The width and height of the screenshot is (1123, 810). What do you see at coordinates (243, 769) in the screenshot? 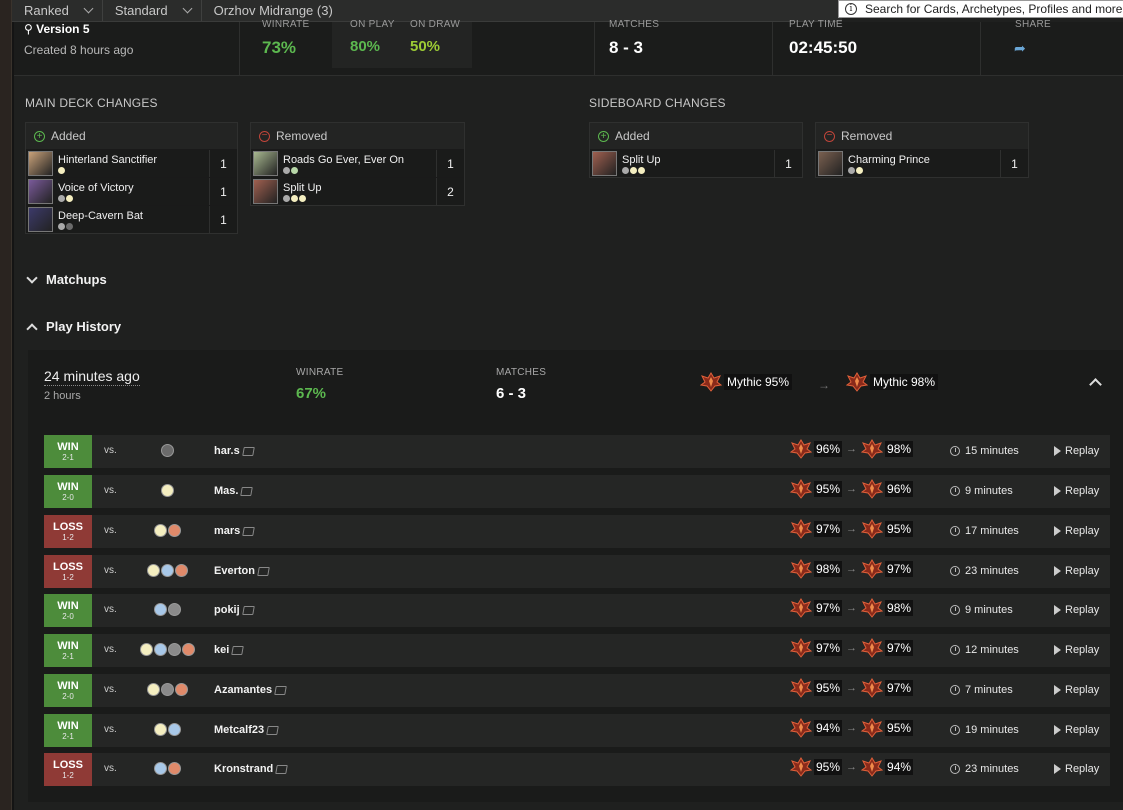
I see `opponent-name: Kronstrand` at bounding box center [243, 769].